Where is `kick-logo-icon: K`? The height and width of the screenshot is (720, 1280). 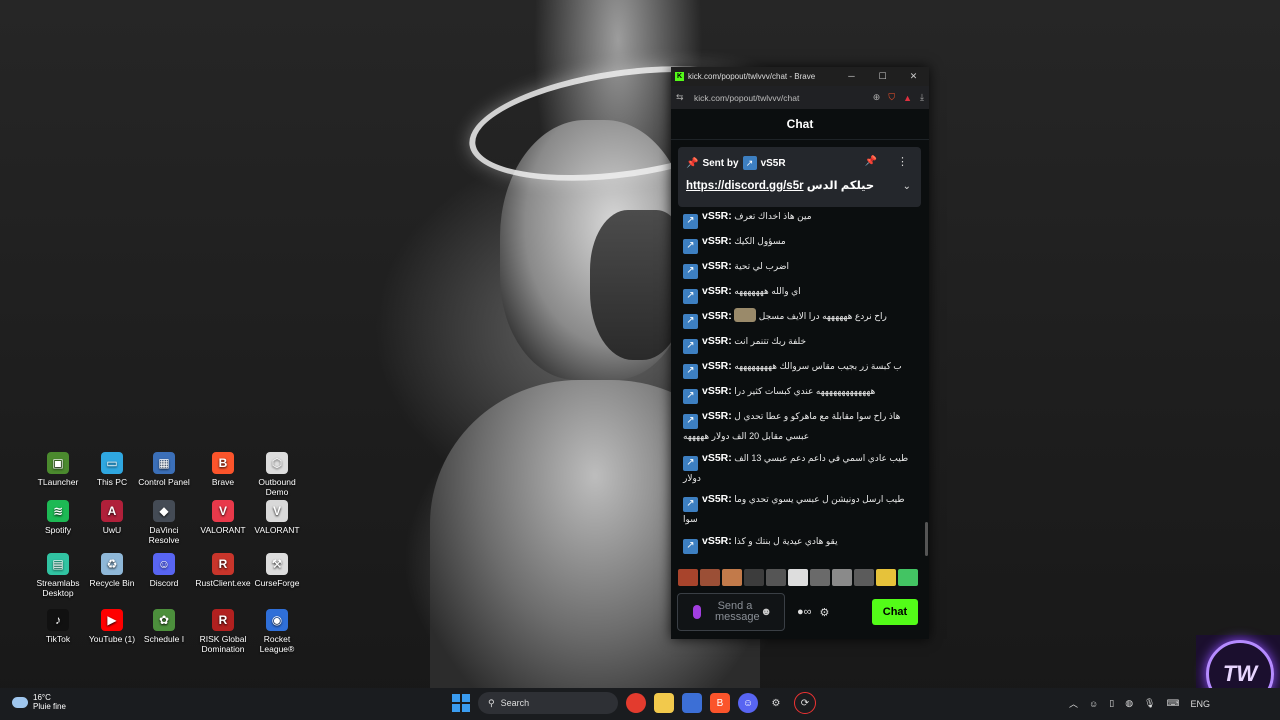 kick-logo-icon: K is located at coordinates (679, 76).